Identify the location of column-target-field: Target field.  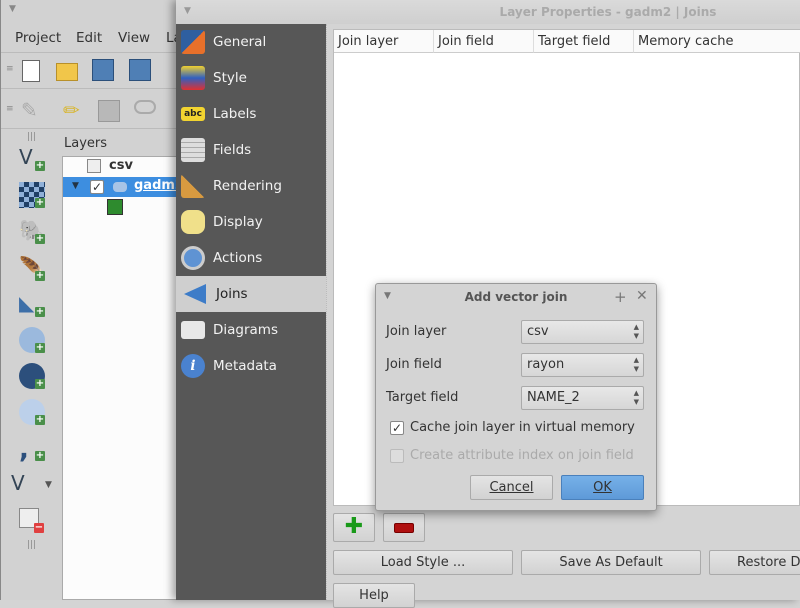
(584, 41).